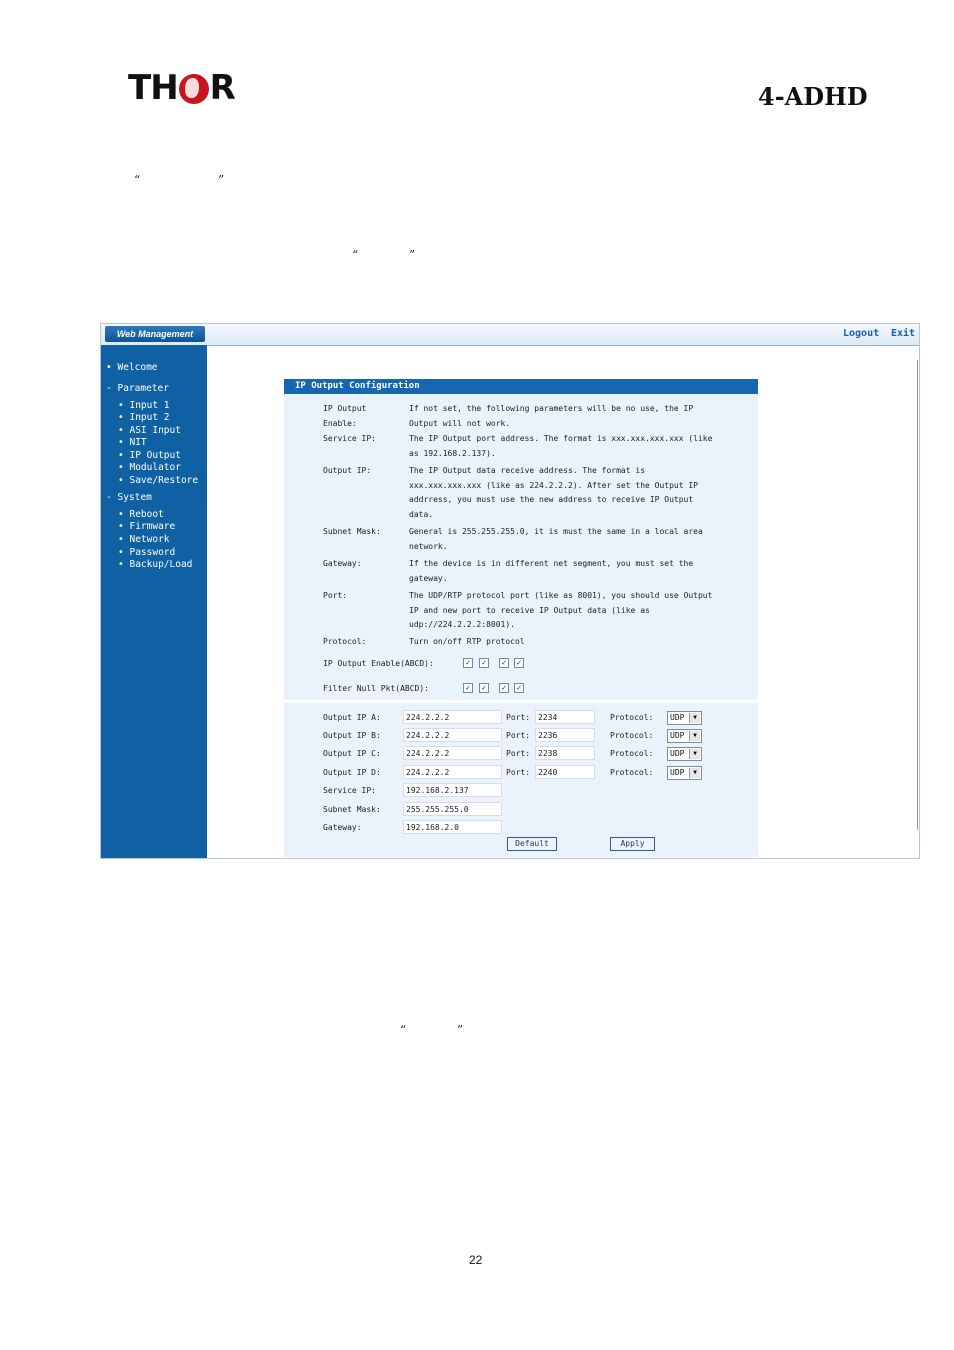  I want to click on subnet-mask-label: Subnet Mask:, so click(352, 809).